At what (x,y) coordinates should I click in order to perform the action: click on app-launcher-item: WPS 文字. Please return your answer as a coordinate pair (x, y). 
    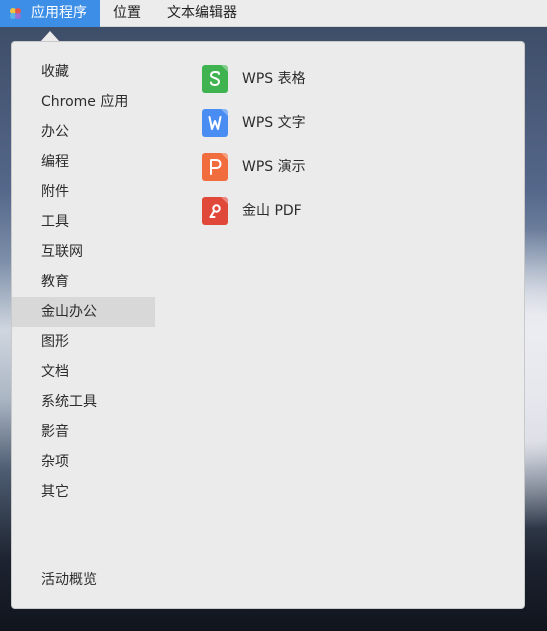
    Looking at the image, I should click on (352, 123).